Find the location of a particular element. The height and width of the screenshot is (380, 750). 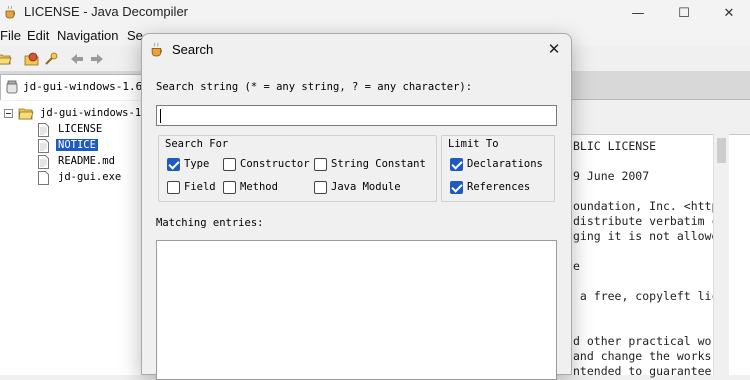

minimize-icon: — is located at coordinates (638, 13).